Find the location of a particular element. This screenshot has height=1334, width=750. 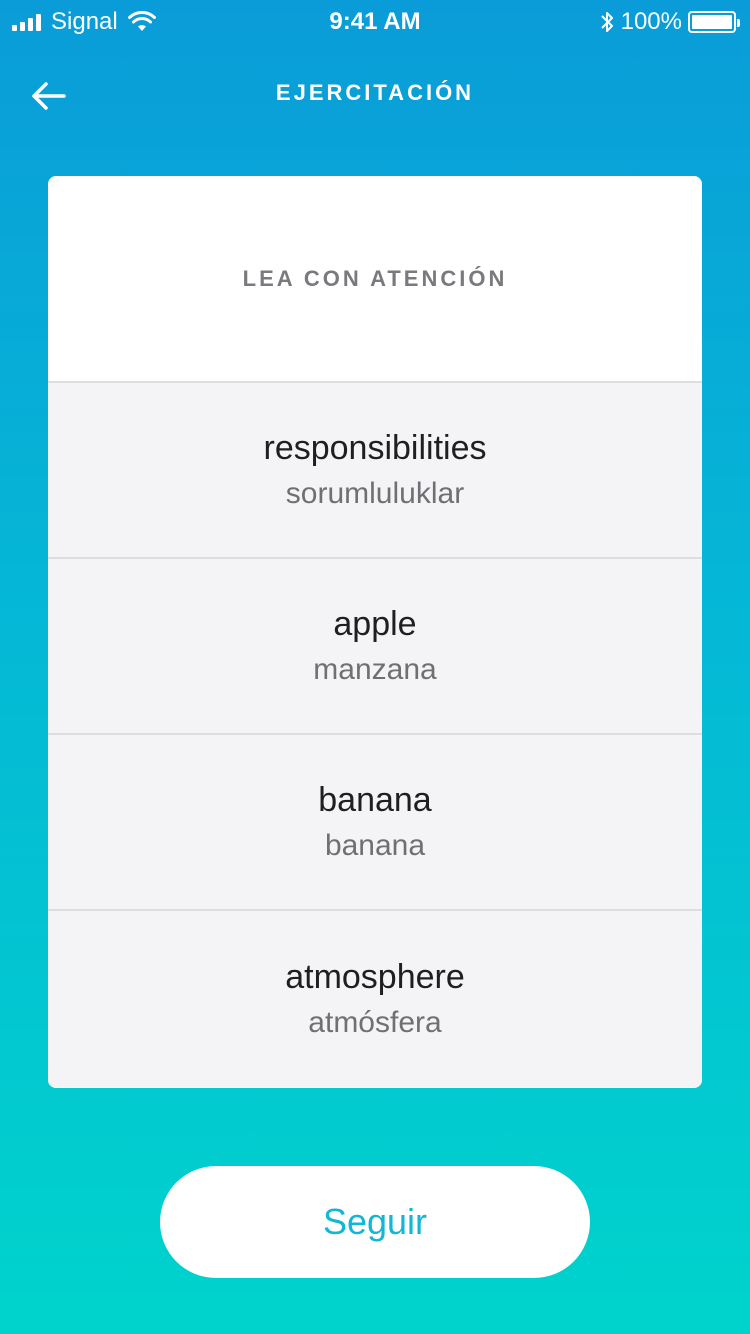

card-title: LEA CON ATENCIÓN is located at coordinates (375, 278).